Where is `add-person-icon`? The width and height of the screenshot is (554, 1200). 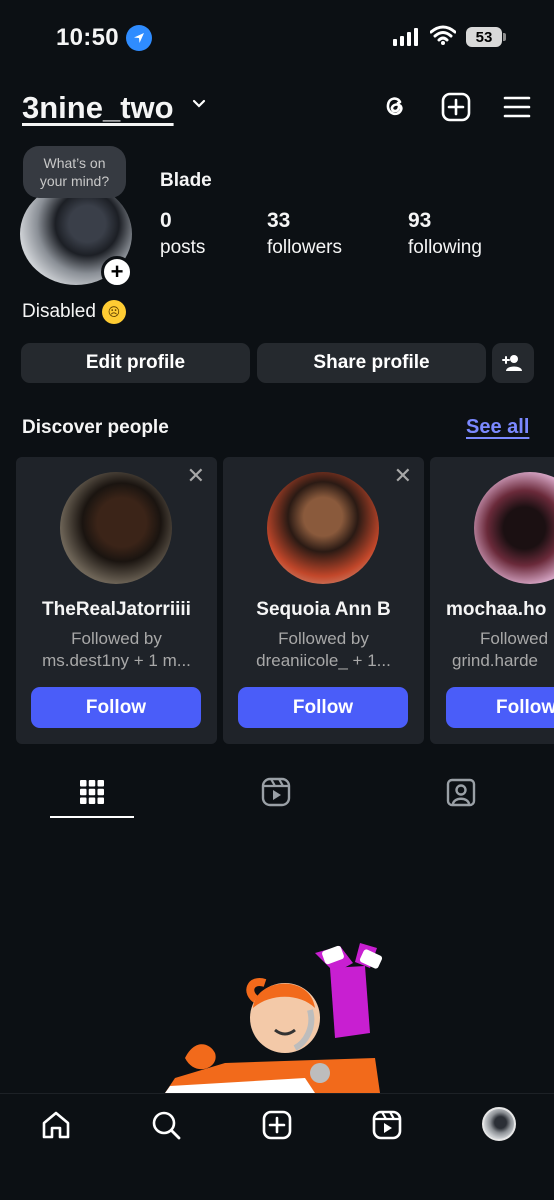
add-person-icon is located at coordinates (512, 363).